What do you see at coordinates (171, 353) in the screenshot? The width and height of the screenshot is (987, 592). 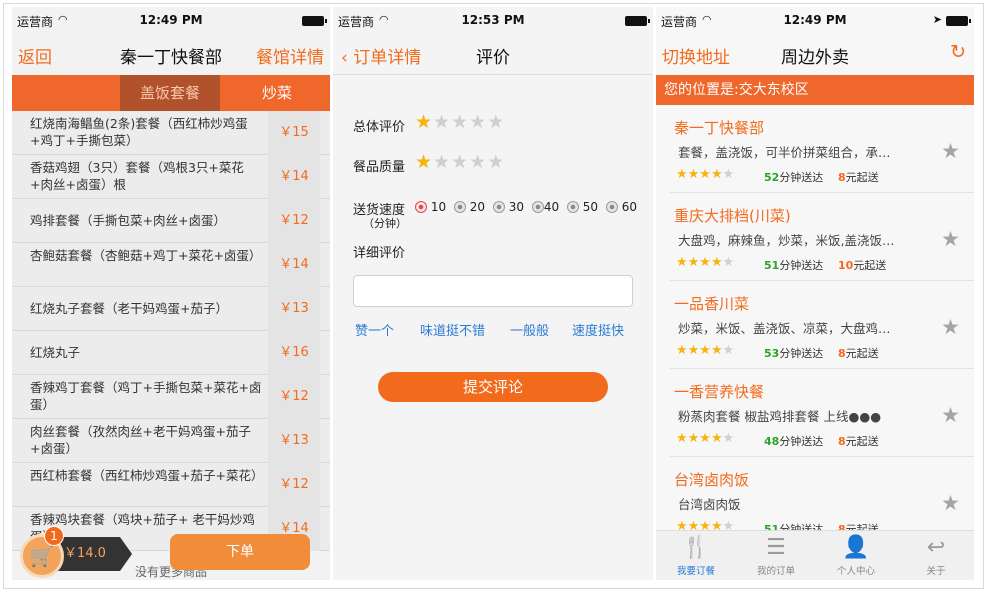 I see `list-item: 红烧丸子 ￥16` at bounding box center [171, 353].